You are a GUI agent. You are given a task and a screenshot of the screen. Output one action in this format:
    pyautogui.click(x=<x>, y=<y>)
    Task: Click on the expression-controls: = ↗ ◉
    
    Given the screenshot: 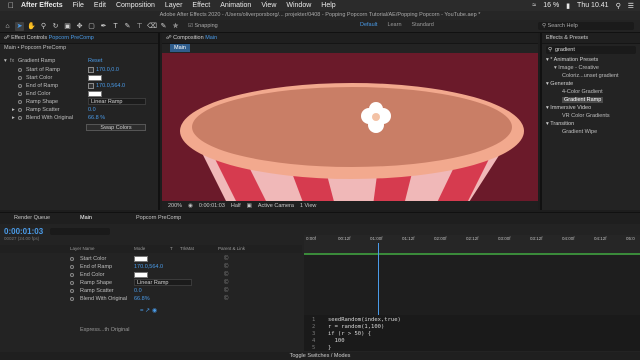 What is the action you would take?
    pyautogui.click(x=148, y=310)
    